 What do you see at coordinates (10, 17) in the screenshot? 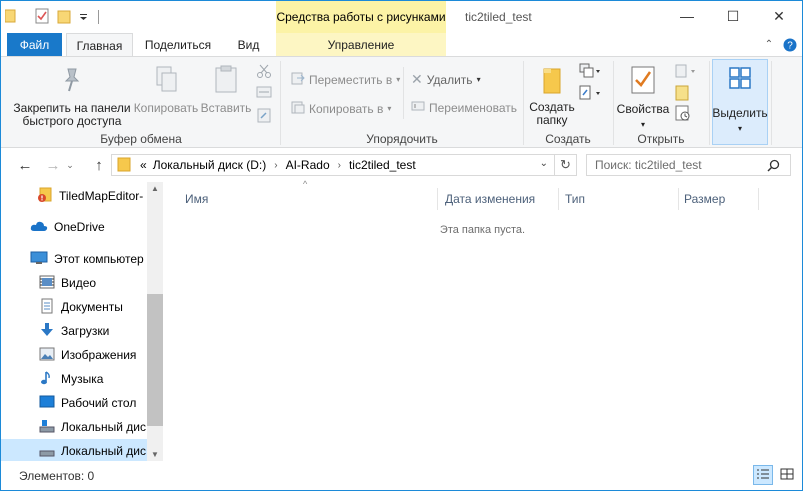
I see `folder-icon` at bounding box center [10, 17].